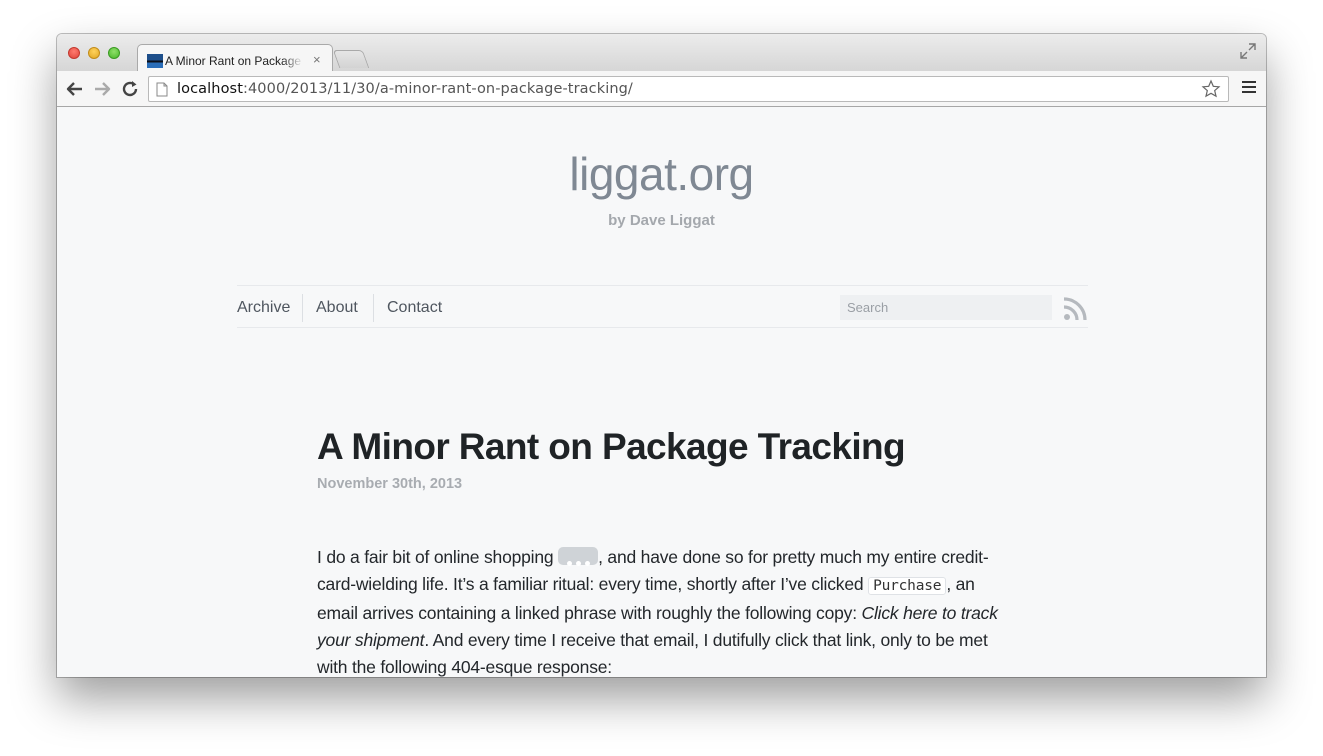 The height and width of the screenshot is (756, 1323). Describe the element at coordinates (946, 307) in the screenshot. I see `search-input` at that location.